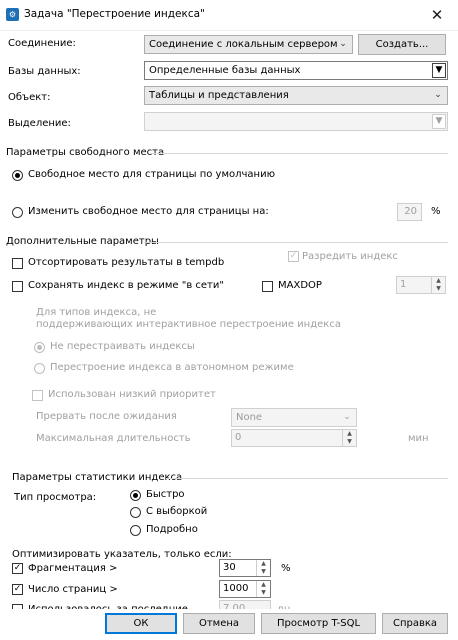 The height and width of the screenshot is (640, 458). What do you see at coordinates (122, 346) in the screenshot?
I see `no-rebuild-label: Не перестраивать индексы` at bounding box center [122, 346].